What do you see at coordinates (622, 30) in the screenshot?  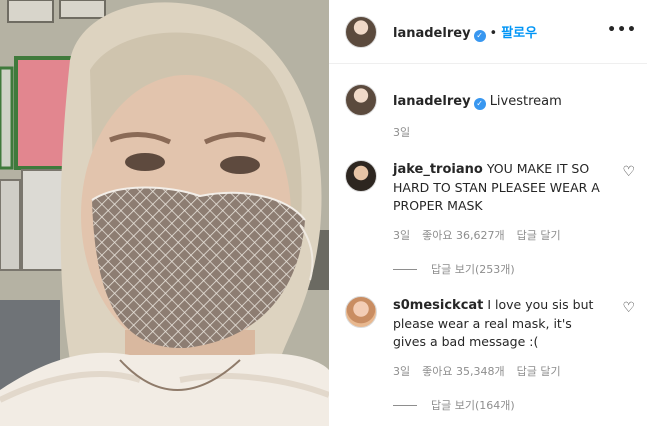 I see `more-options-icon: •••` at bounding box center [622, 30].